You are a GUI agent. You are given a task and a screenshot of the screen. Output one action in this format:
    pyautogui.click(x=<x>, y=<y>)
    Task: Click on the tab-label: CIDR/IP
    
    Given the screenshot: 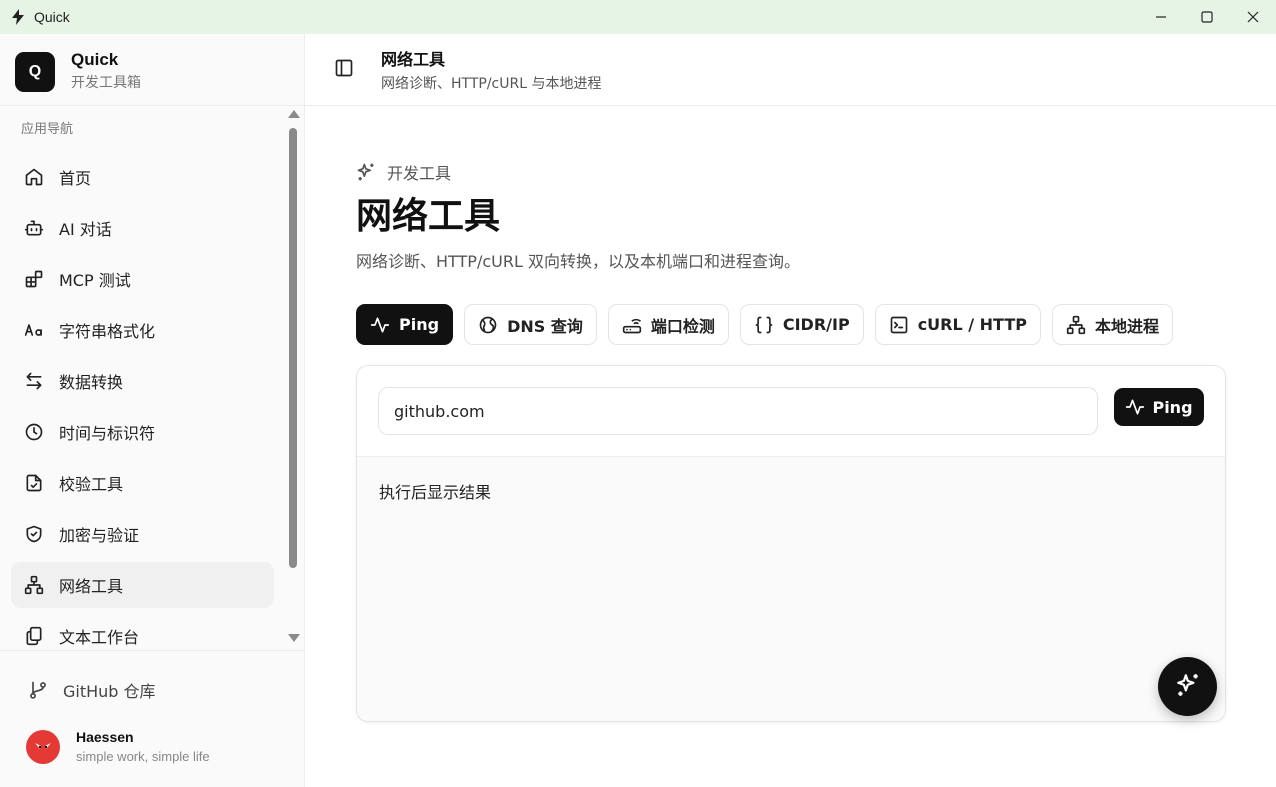 What is the action you would take?
    pyautogui.click(x=816, y=324)
    